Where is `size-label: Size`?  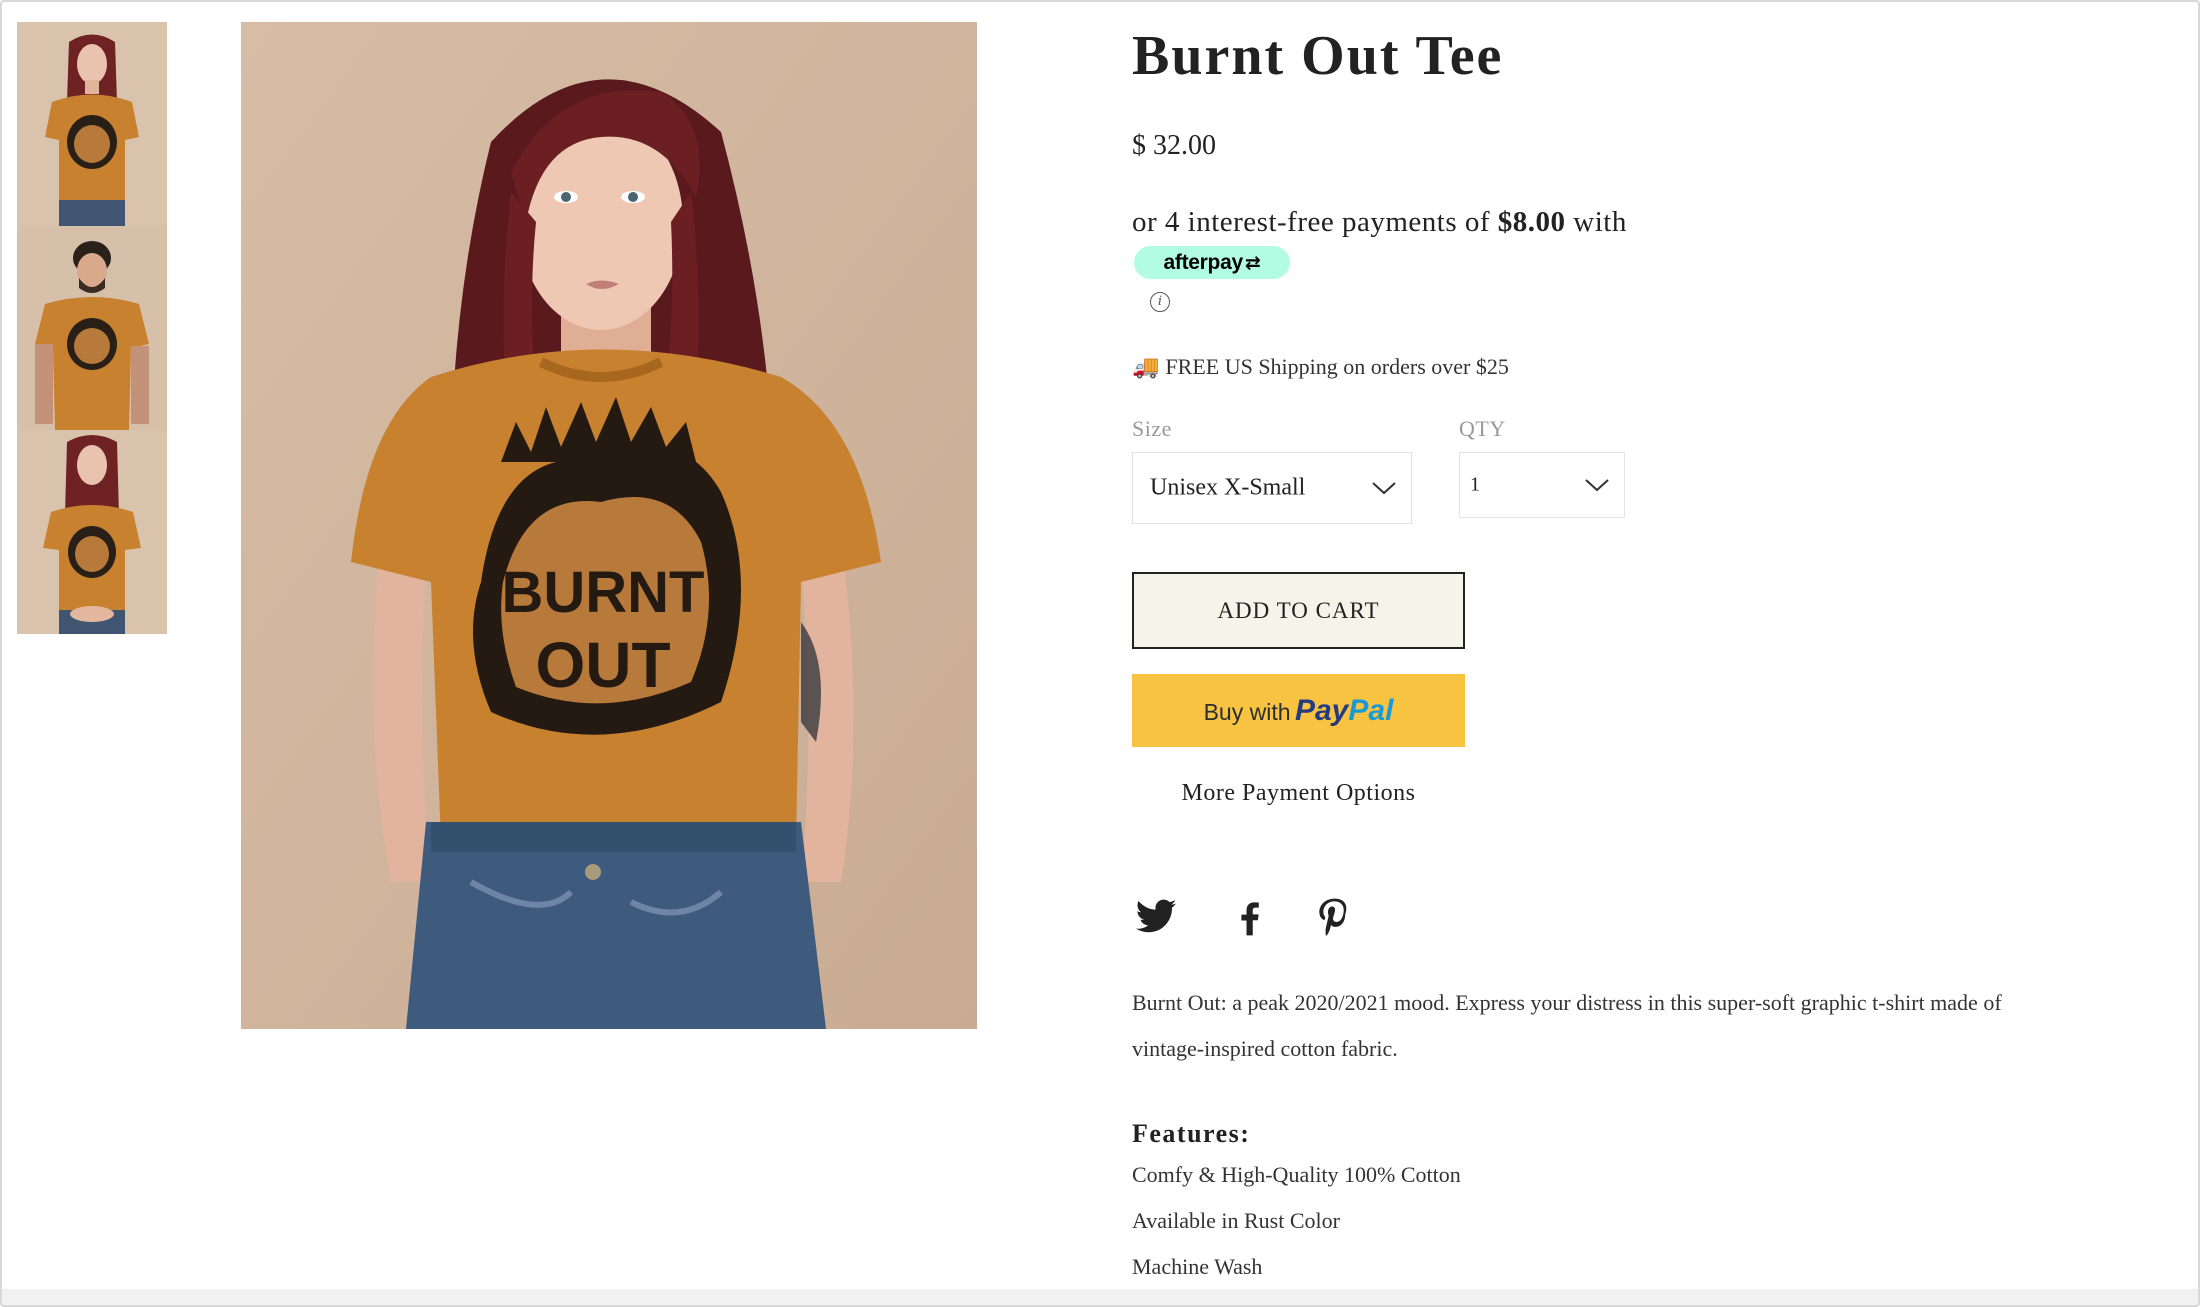 size-label: Size is located at coordinates (1152, 428).